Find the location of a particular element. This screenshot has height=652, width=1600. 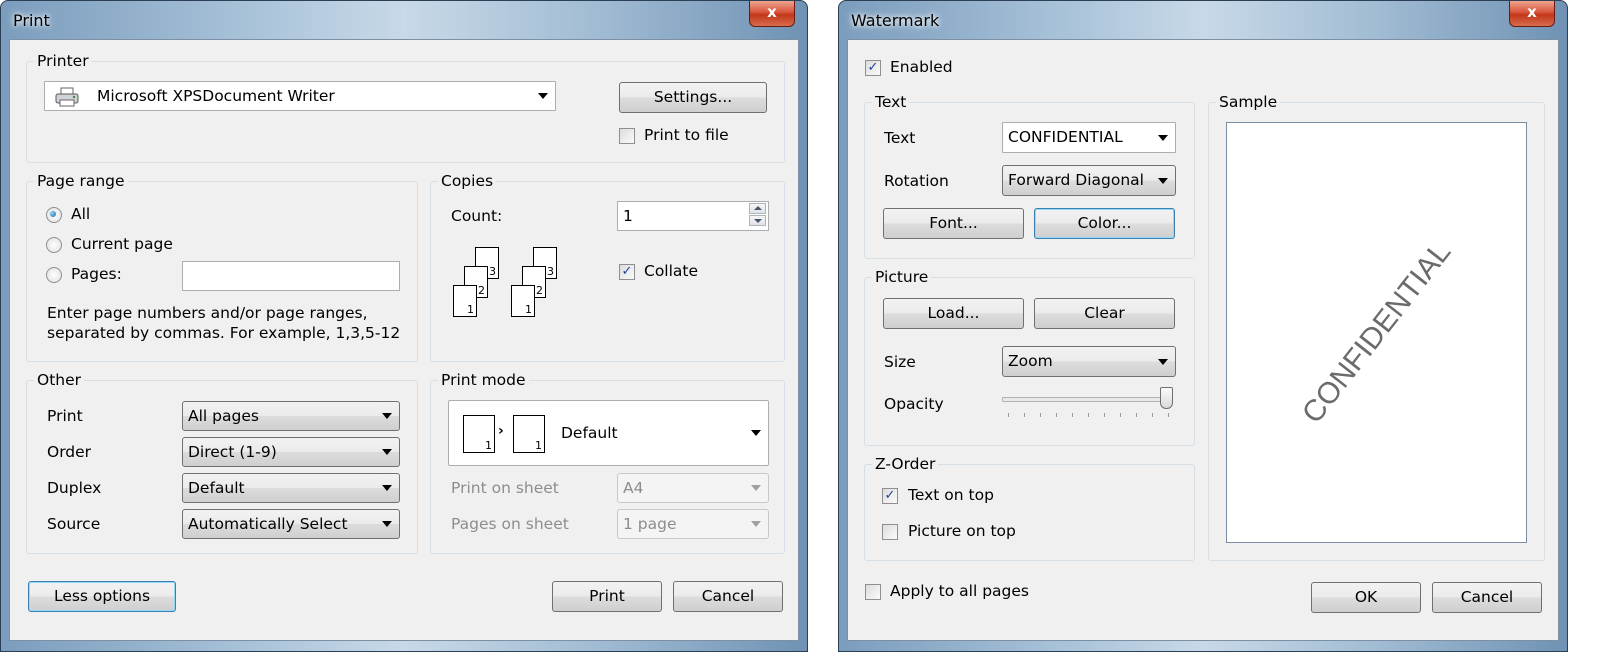

less-options-button: Less options is located at coordinates (102, 596).